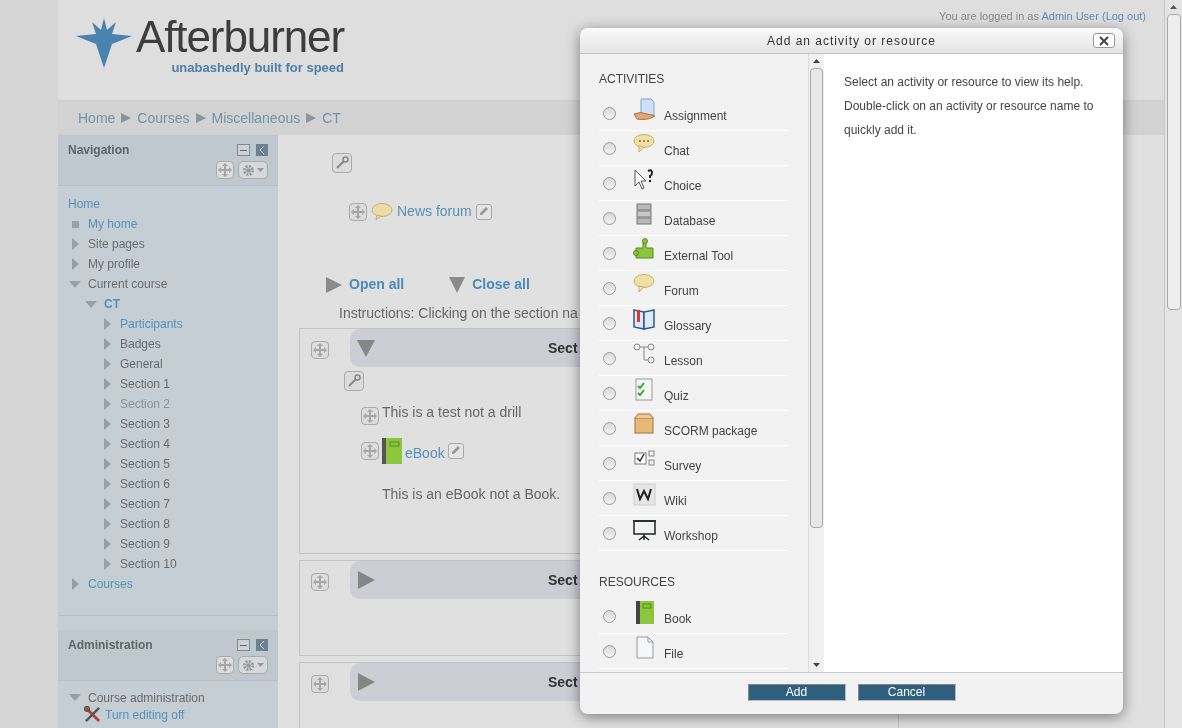  What do you see at coordinates (146, 697) in the screenshot?
I see `tree-item: Course administration` at bounding box center [146, 697].